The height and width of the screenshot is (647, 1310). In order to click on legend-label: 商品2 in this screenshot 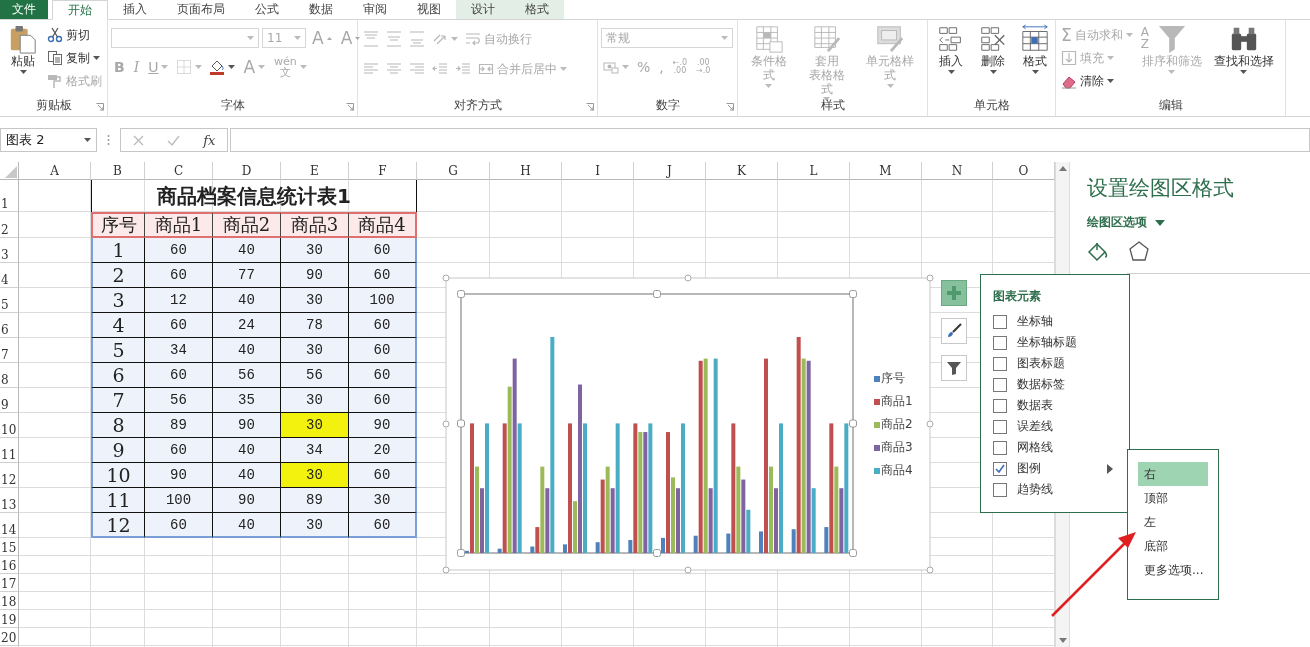, I will do `click(897, 424)`.